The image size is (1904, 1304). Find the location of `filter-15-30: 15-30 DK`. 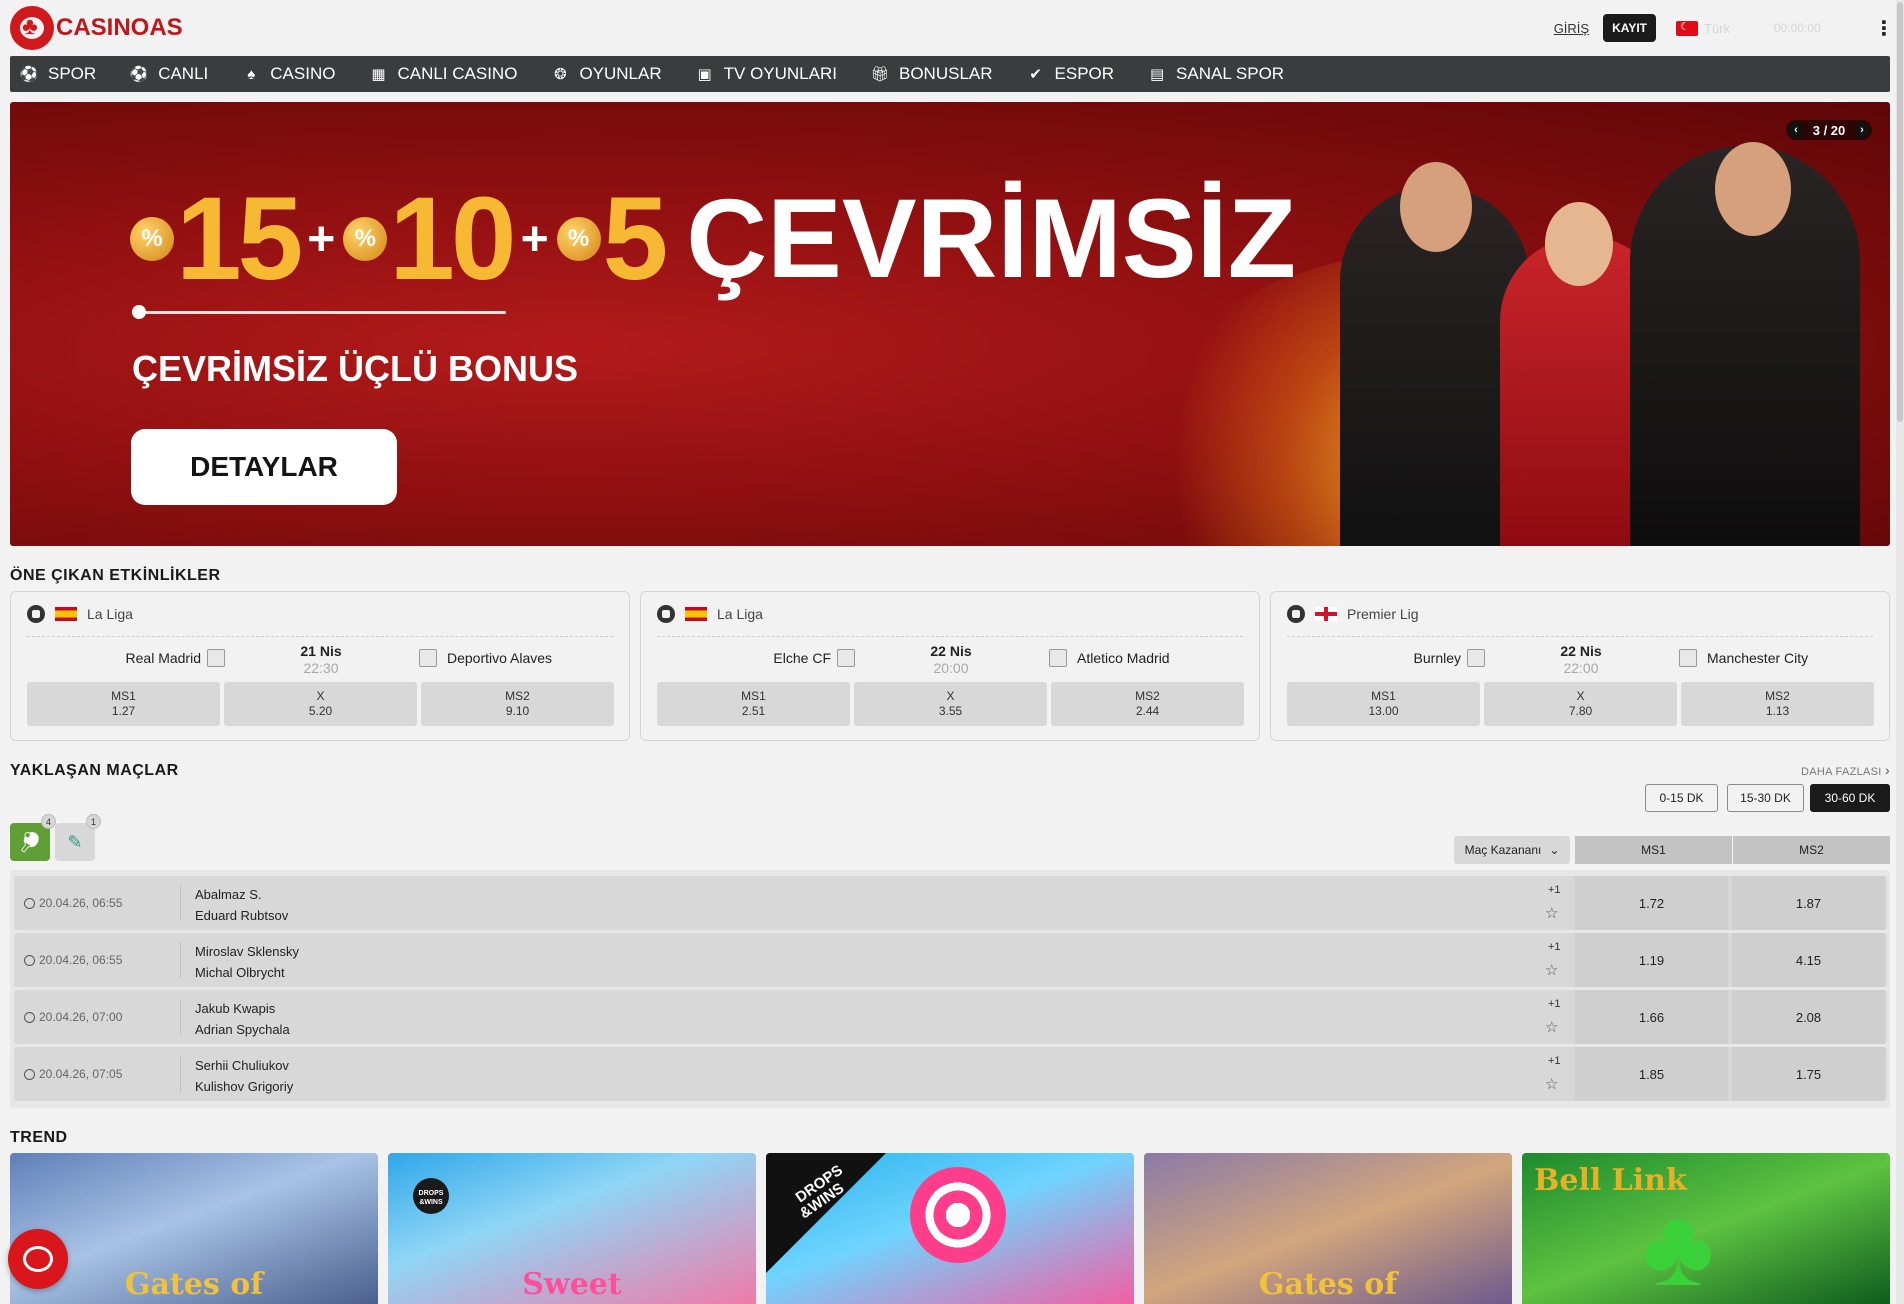

filter-15-30: 15-30 DK is located at coordinates (1765, 798).